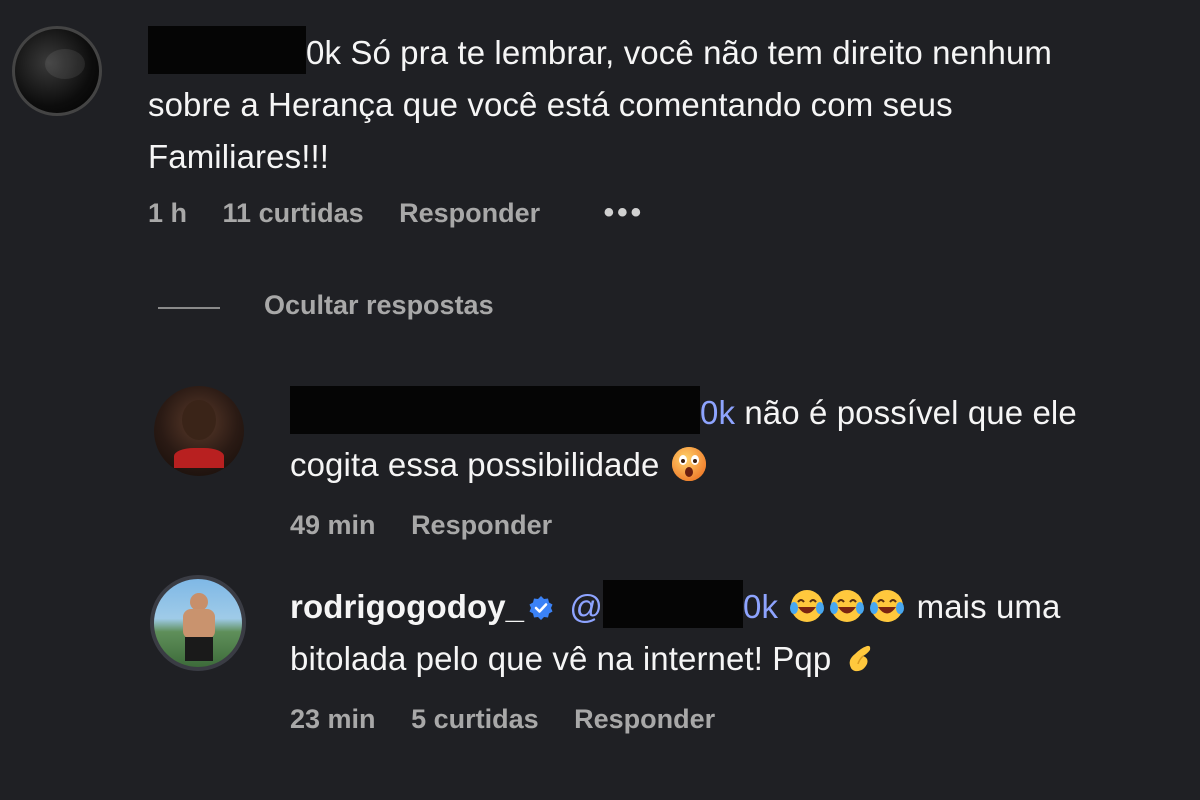  I want to click on reply-line-2: cogita essa possibilidade, so click(475, 464).